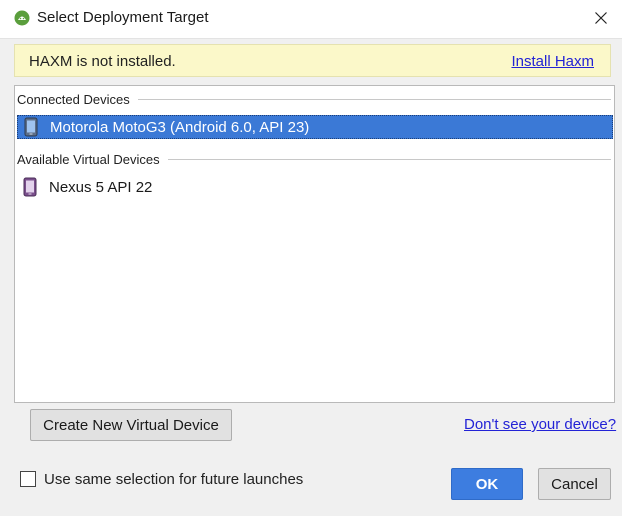  I want to click on connected-devices-label: Connected Devices, so click(73, 99).